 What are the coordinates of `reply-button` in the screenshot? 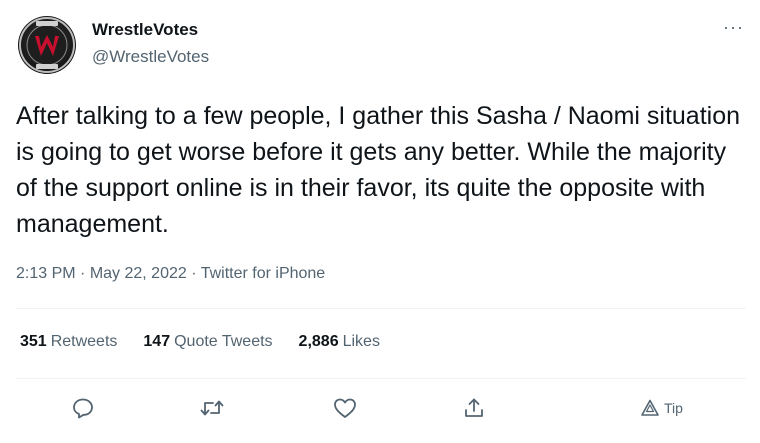 It's located at (83, 408).